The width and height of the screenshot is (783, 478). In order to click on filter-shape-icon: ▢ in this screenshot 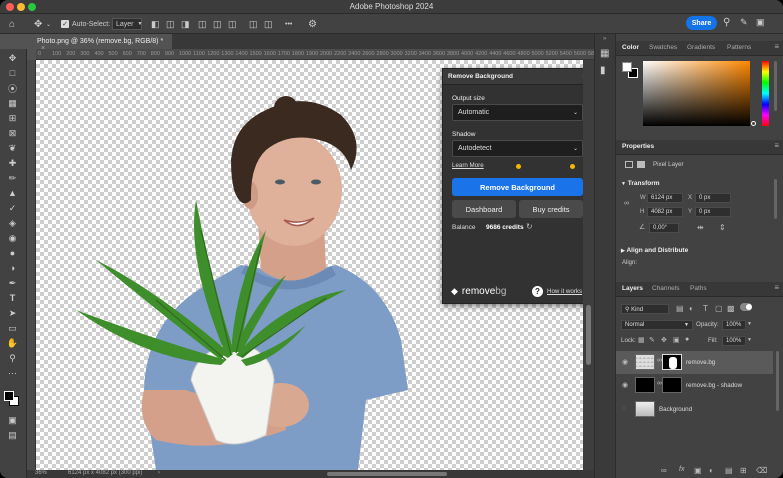, I will do `click(719, 308)`.